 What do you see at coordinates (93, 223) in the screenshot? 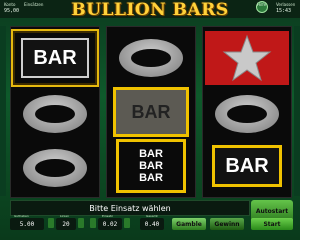
I see `bet-decrease-button` at bounding box center [93, 223].